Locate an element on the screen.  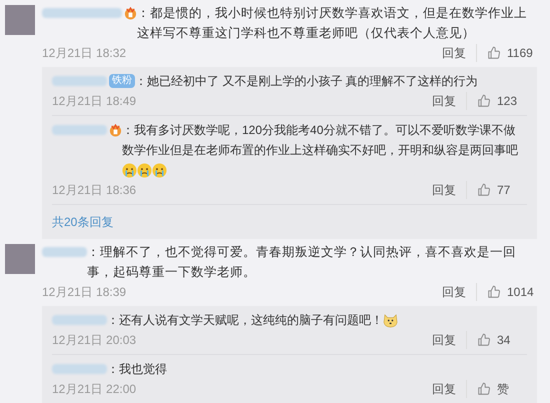
timestamp: 12月21日 18:32 is located at coordinates (84, 53).